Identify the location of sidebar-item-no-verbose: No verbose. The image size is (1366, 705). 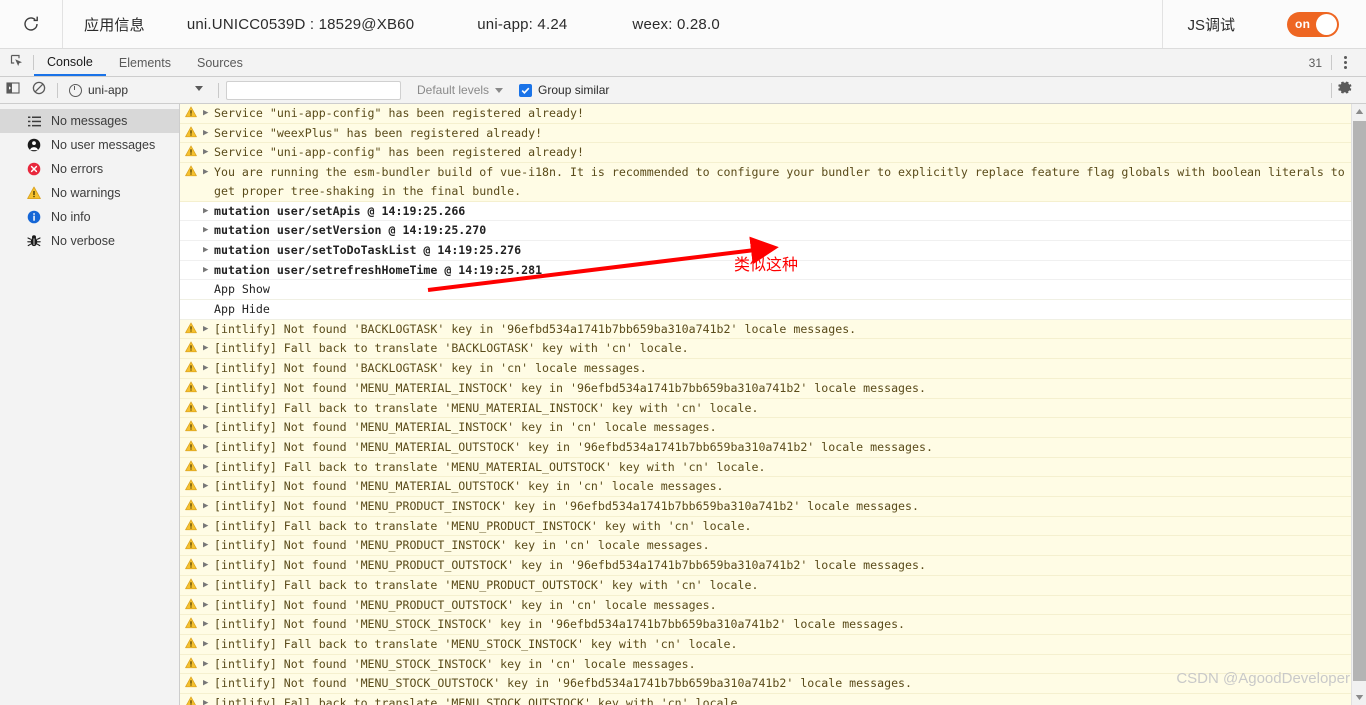
(89, 241).